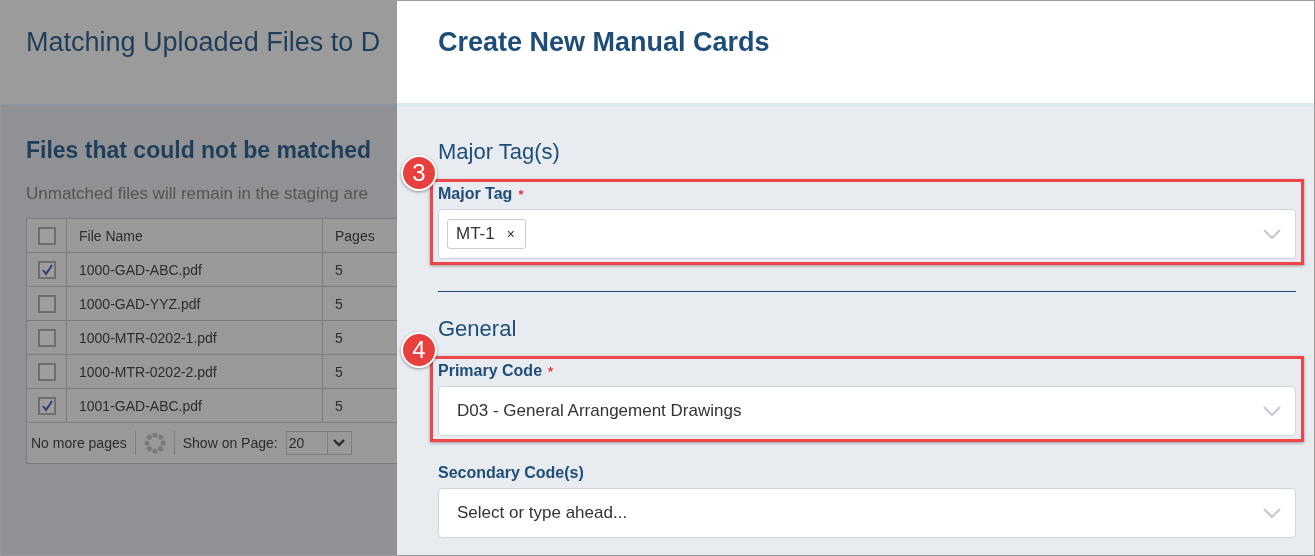 This screenshot has height=556, width=1315. What do you see at coordinates (867, 234) in the screenshot?
I see `tag-select-field: MT-1 ×` at bounding box center [867, 234].